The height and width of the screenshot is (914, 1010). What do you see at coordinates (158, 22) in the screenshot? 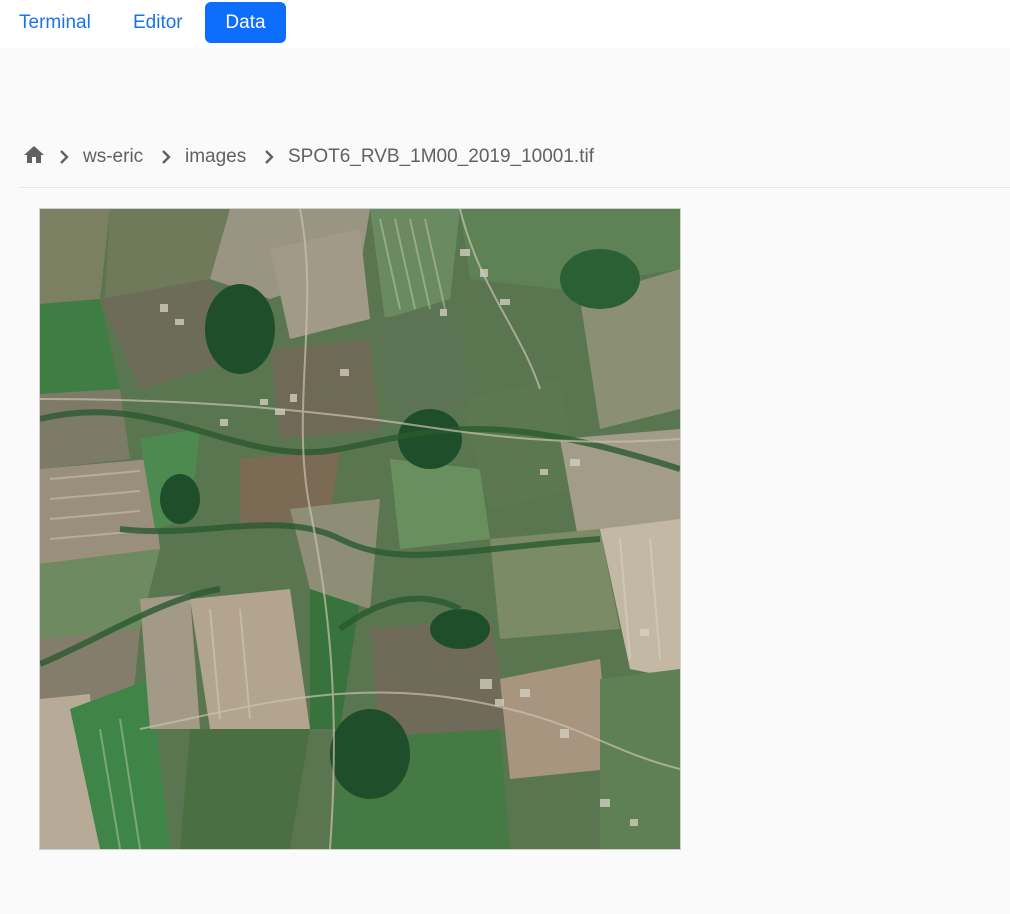
I see `tab-editor: Editor` at bounding box center [158, 22].